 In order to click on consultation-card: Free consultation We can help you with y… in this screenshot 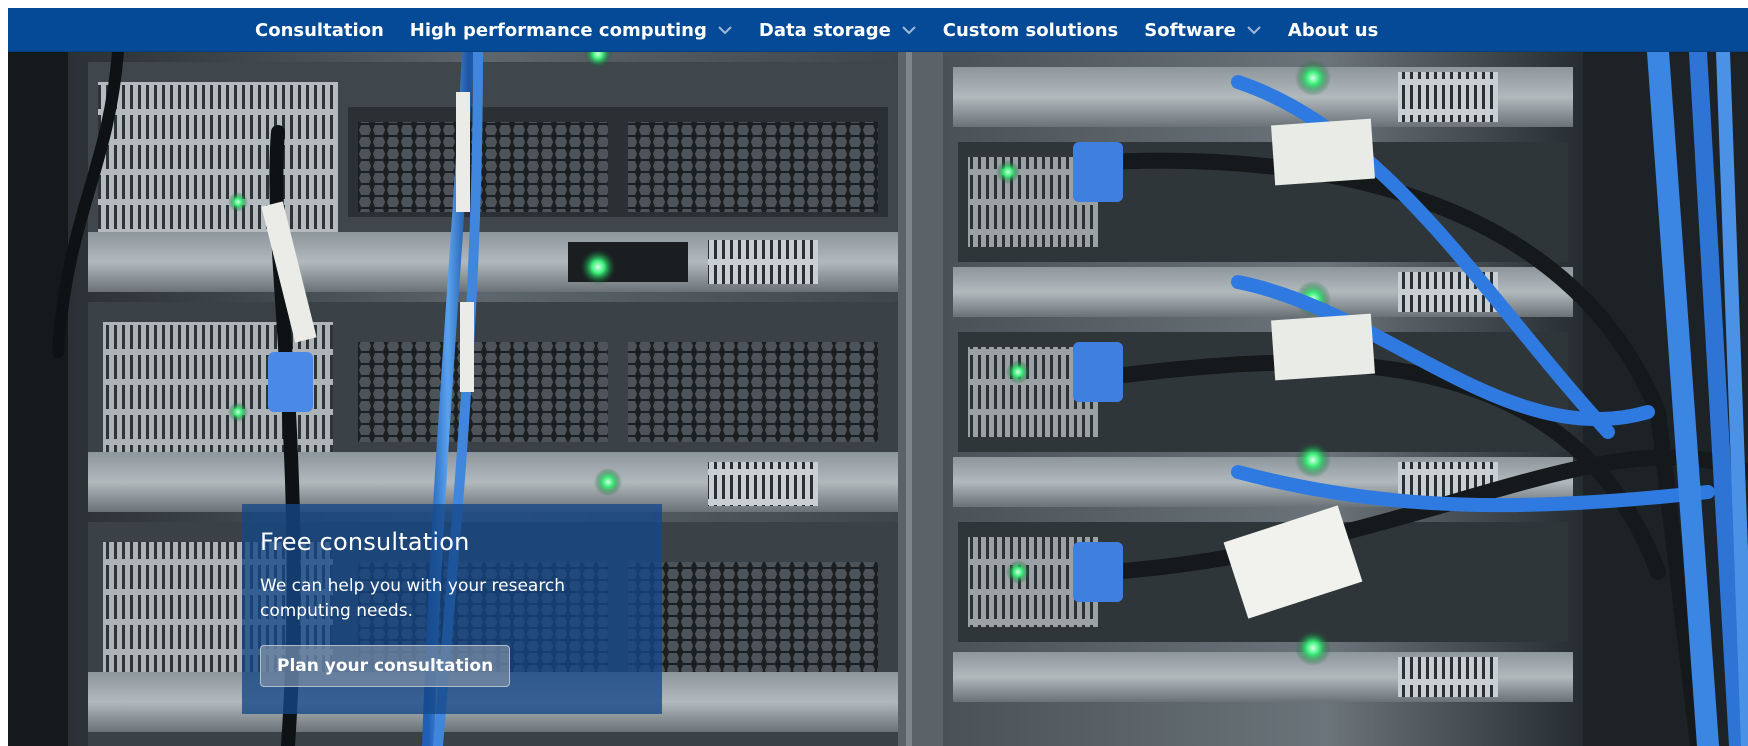, I will do `click(452, 609)`.